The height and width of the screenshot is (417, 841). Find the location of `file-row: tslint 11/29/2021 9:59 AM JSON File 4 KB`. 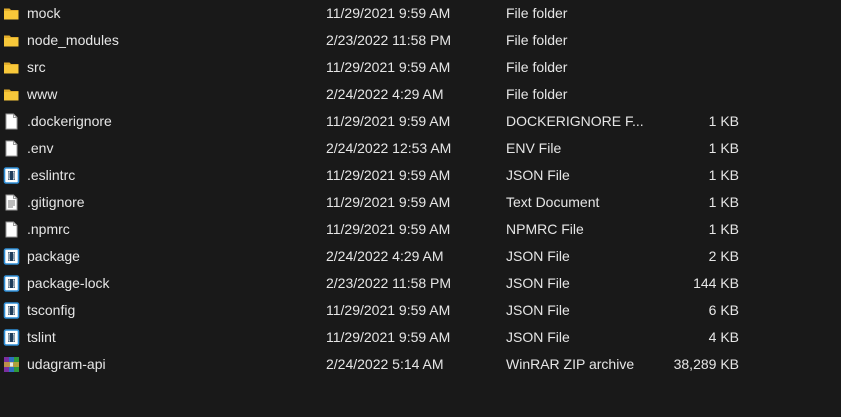

file-row: tslint 11/29/2021 9:59 AM JSON File 4 KB is located at coordinates (420, 337).